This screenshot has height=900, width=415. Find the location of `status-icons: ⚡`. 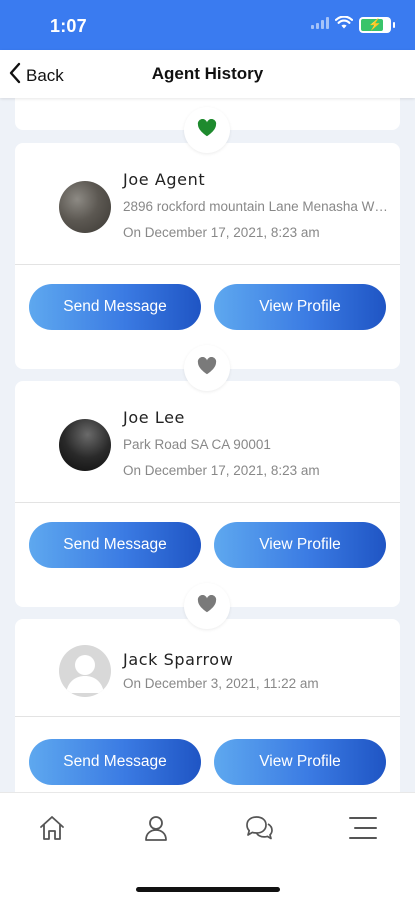

status-icons: ⚡ is located at coordinates (353, 24).